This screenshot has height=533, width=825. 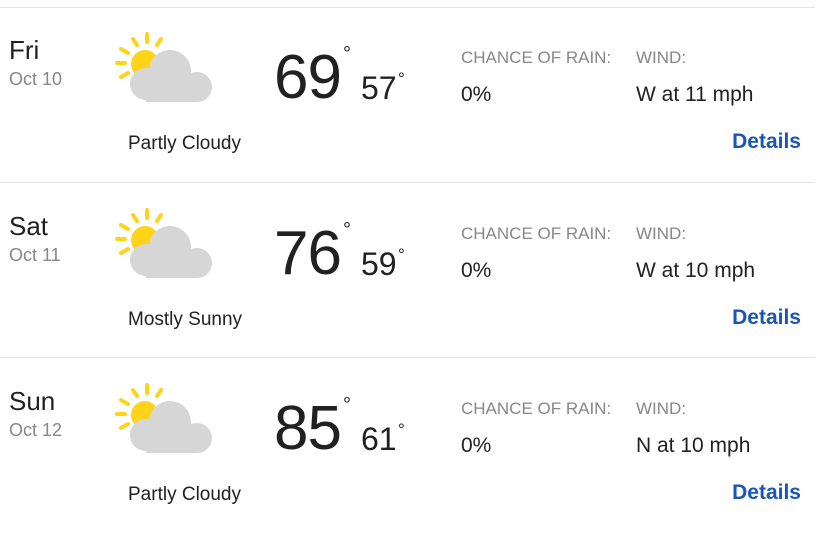 I want to click on day-name: Sun, so click(x=32, y=401).